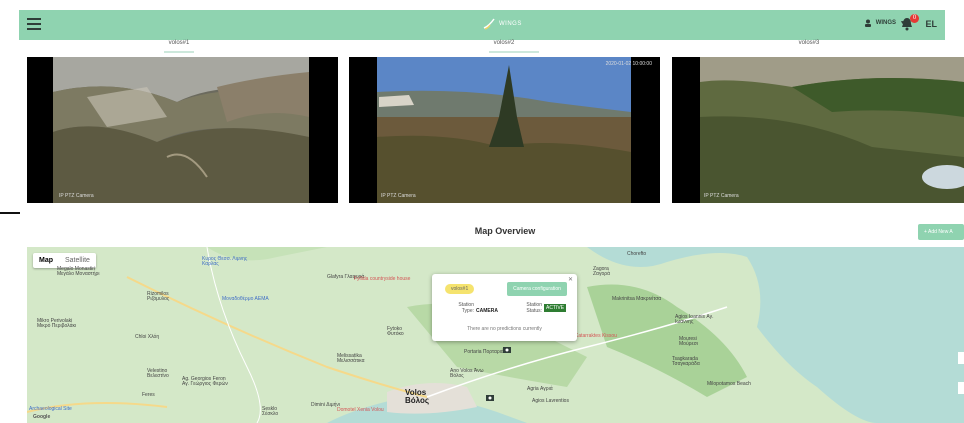  I want to click on tab-volos-2: volos#2, so click(504, 43).